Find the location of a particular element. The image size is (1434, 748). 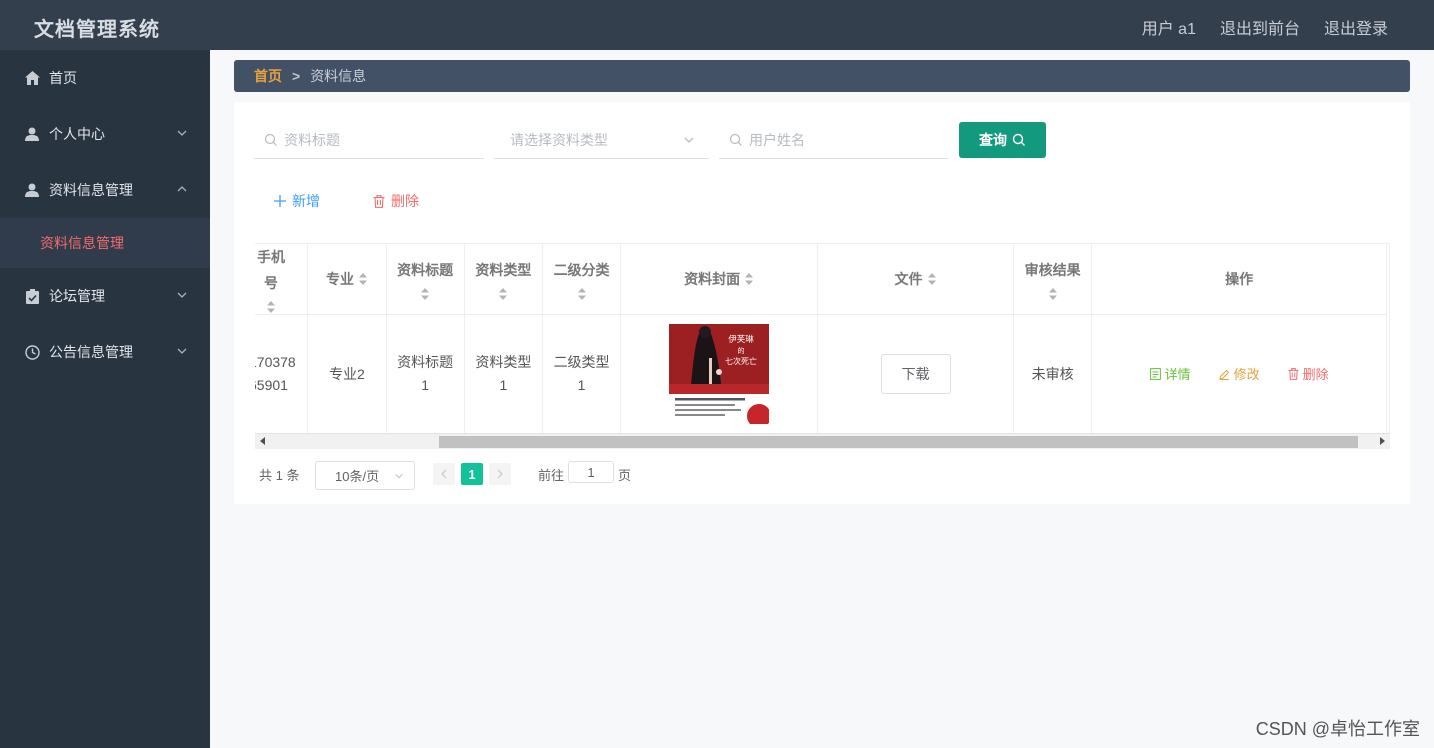

sidebar-item-notice: 公告信息管理 is located at coordinates (105, 352).